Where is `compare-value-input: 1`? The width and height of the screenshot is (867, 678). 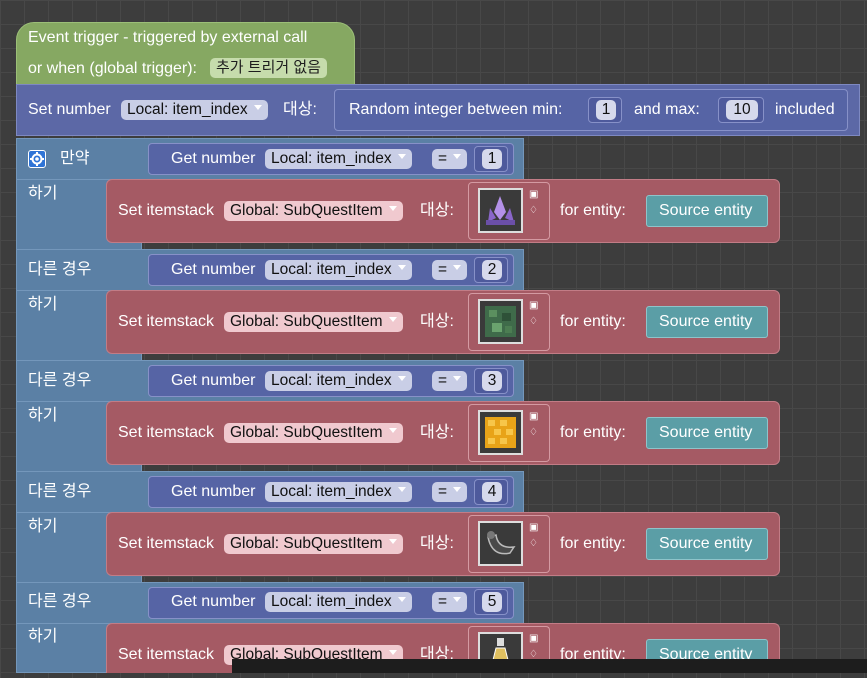
compare-value-input: 1 is located at coordinates (492, 159).